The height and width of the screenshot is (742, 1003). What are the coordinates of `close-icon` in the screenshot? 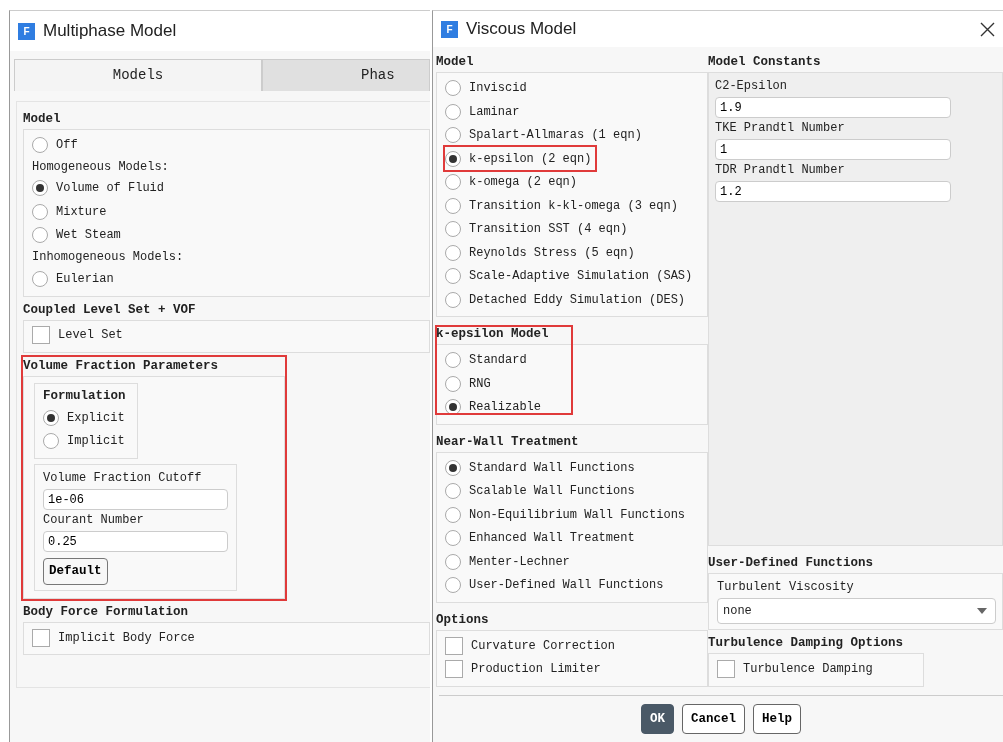 It's located at (987, 29).